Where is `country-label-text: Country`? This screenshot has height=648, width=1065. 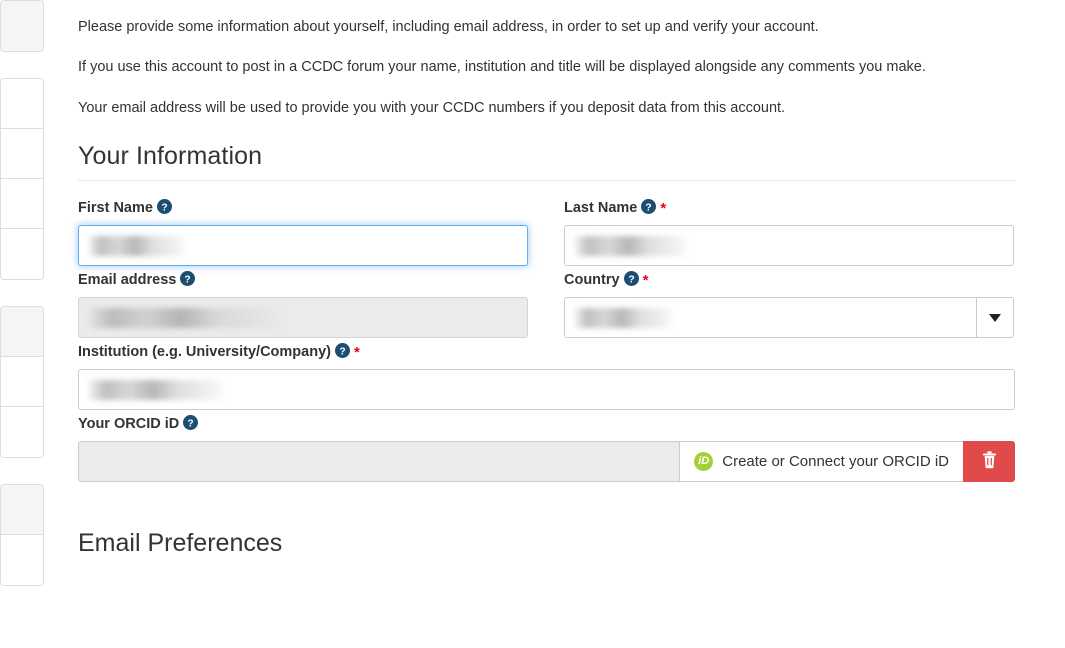 country-label-text: Country is located at coordinates (592, 280).